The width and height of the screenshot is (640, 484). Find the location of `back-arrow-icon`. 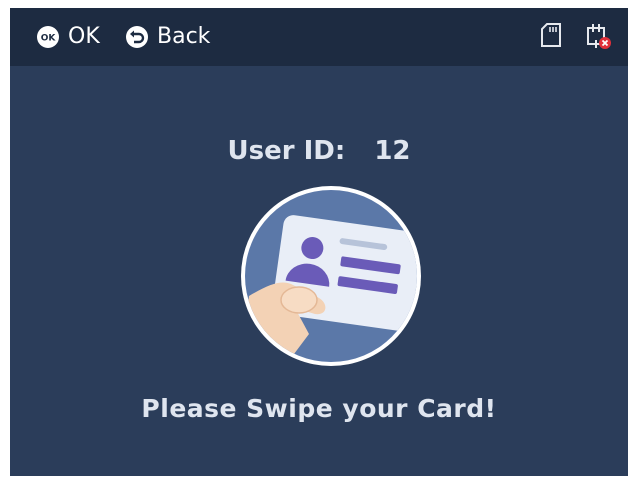

back-arrow-icon is located at coordinates (137, 37).